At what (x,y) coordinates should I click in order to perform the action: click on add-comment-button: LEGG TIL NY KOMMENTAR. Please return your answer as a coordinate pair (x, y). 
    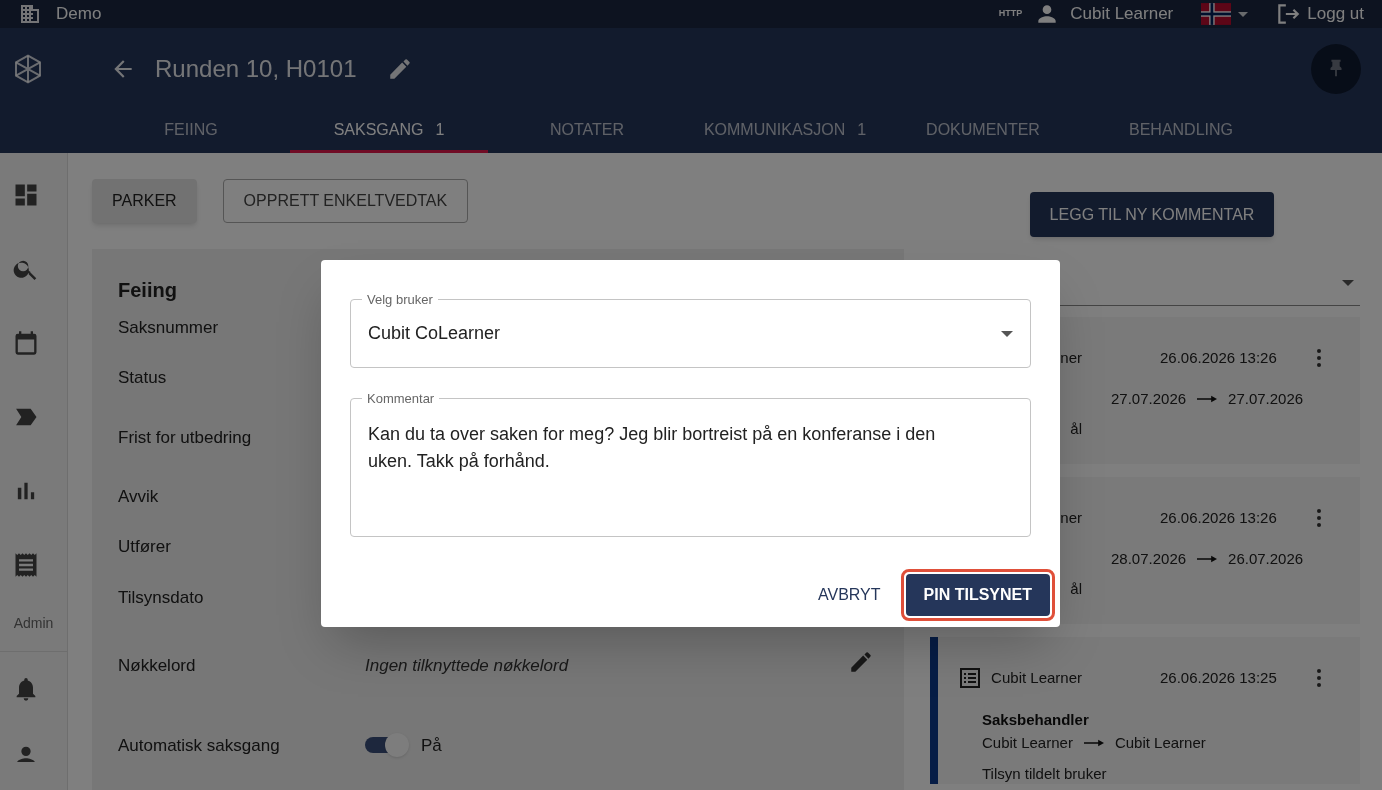
    Looking at the image, I should click on (1152, 214).